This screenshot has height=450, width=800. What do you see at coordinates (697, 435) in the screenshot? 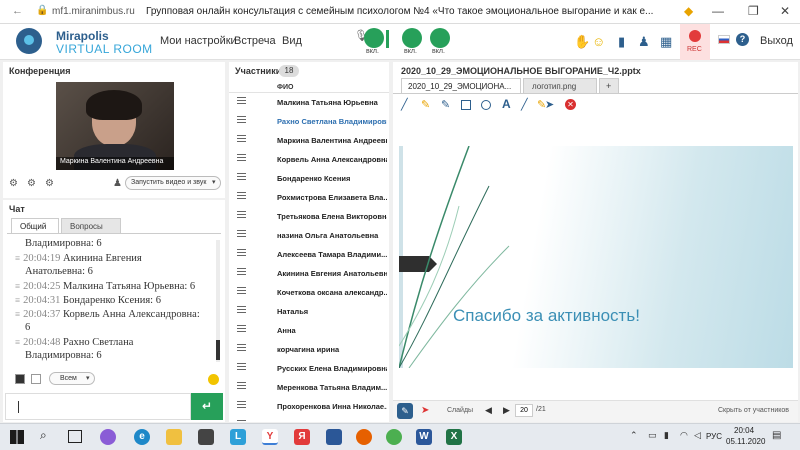
I see `volume-icon: ◁` at bounding box center [697, 435].